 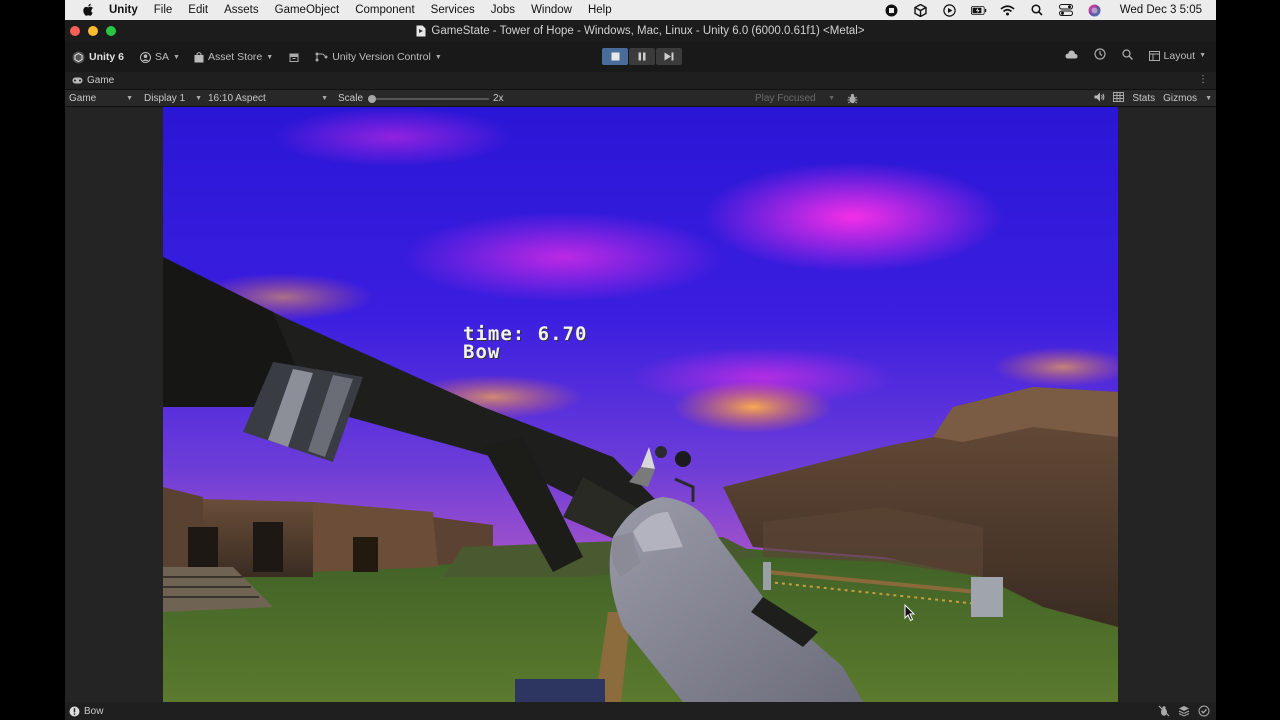 I want to click on asset-store-dropdown: Asset Store ▼, so click(x=233, y=57).